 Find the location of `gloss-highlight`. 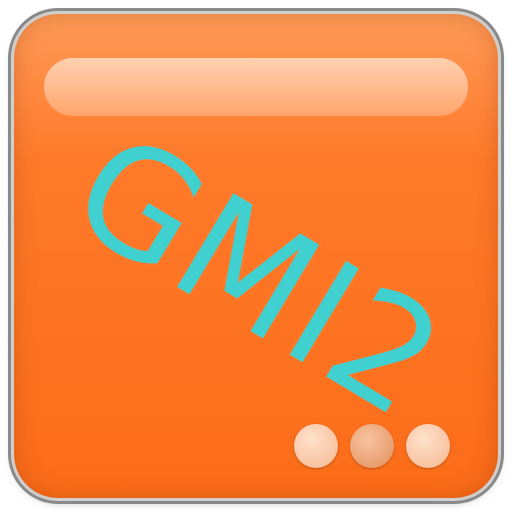

gloss-highlight is located at coordinates (256, 87).